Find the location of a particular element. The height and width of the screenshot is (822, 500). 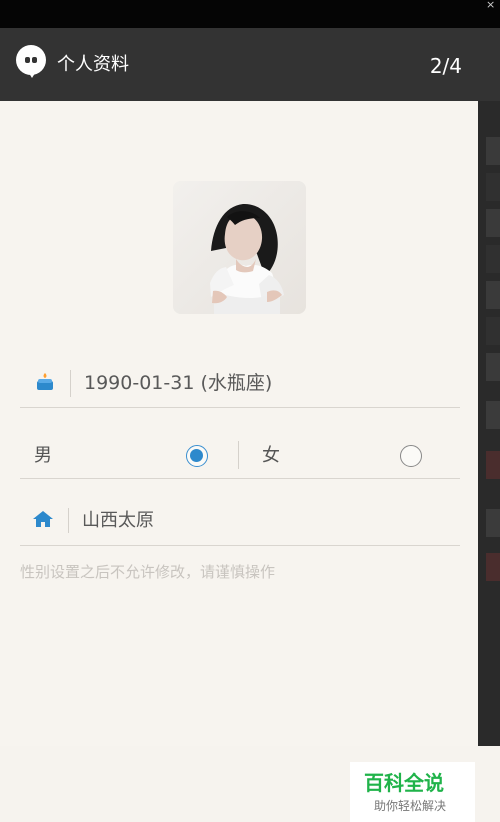

birthday-cake-icon is located at coordinates (45, 381).